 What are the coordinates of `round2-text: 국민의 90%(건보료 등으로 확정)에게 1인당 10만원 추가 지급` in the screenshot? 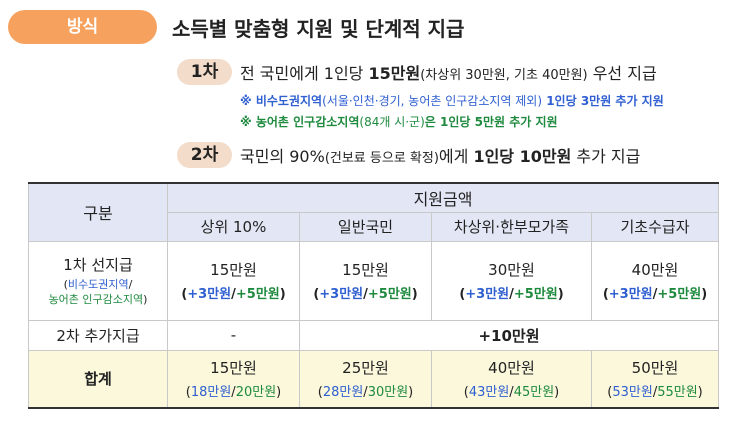 It's located at (440, 156).